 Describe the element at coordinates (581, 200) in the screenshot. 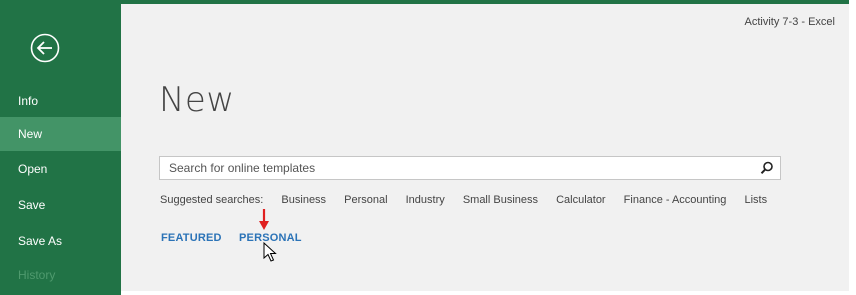

I see `suggested-link-calculator: Calculator` at that location.